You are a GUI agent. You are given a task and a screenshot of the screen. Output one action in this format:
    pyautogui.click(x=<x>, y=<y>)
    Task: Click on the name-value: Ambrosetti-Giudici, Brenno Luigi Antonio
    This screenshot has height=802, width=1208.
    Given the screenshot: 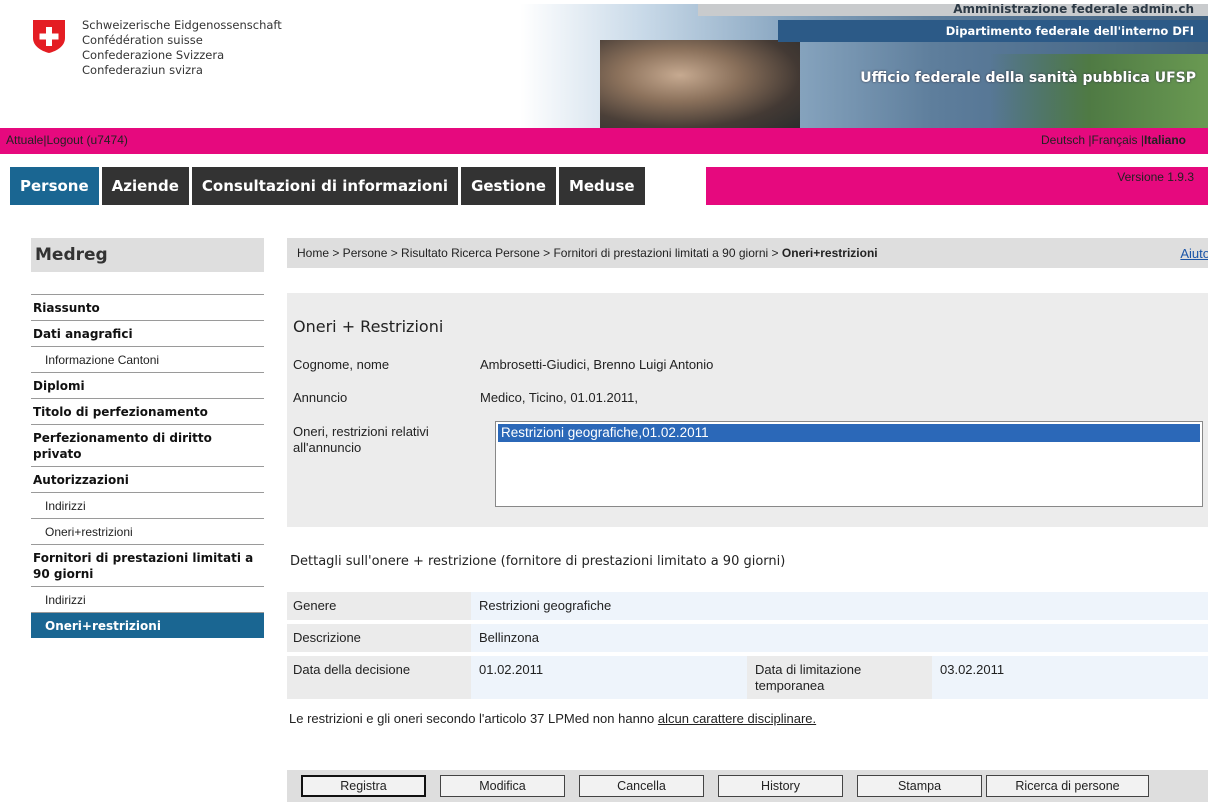 What is the action you would take?
    pyautogui.click(x=597, y=364)
    